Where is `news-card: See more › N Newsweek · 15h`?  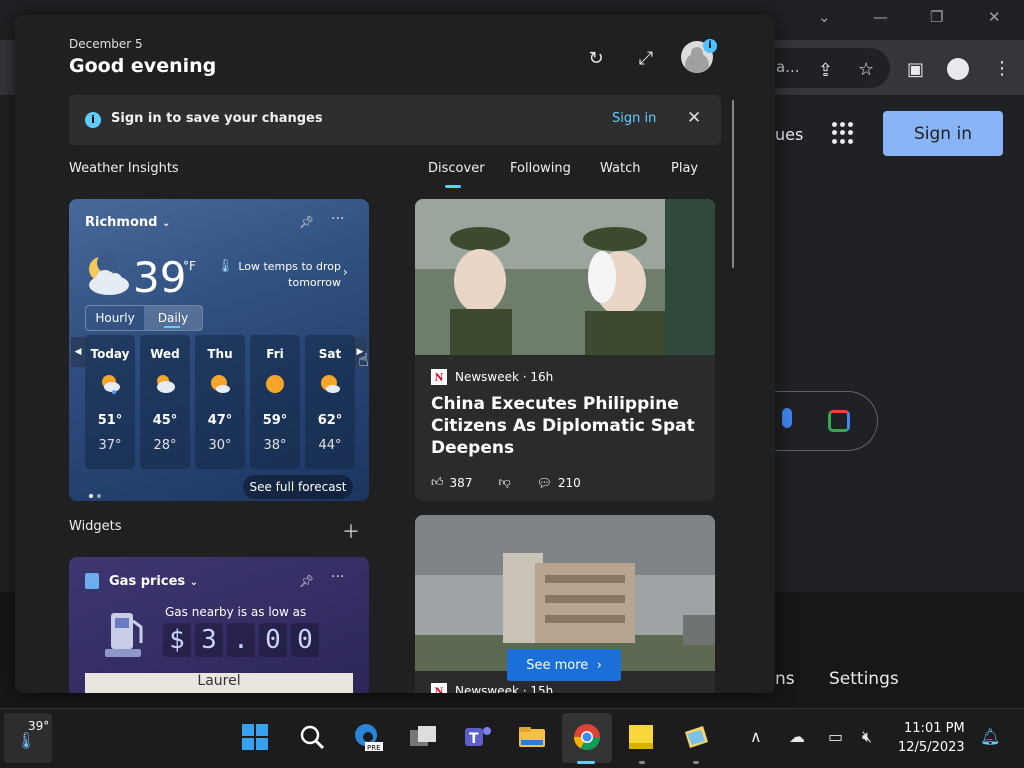 news-card: See more › N Newsweek · 15h is located at coordinates (565, 604).